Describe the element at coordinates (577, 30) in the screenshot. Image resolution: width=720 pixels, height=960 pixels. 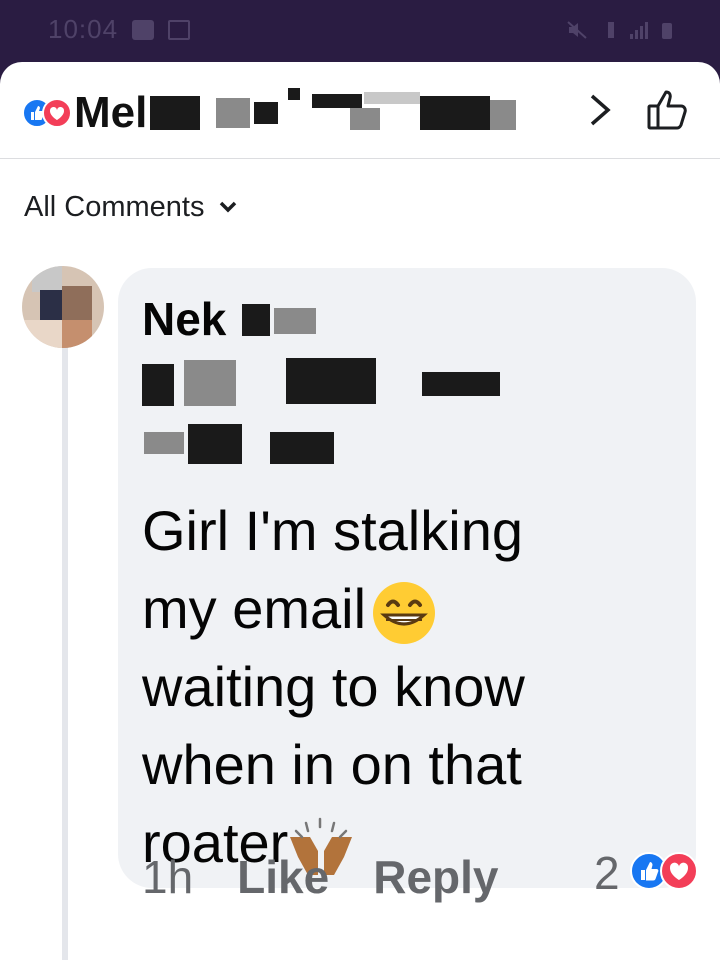
I see `mute-icon` at that location.